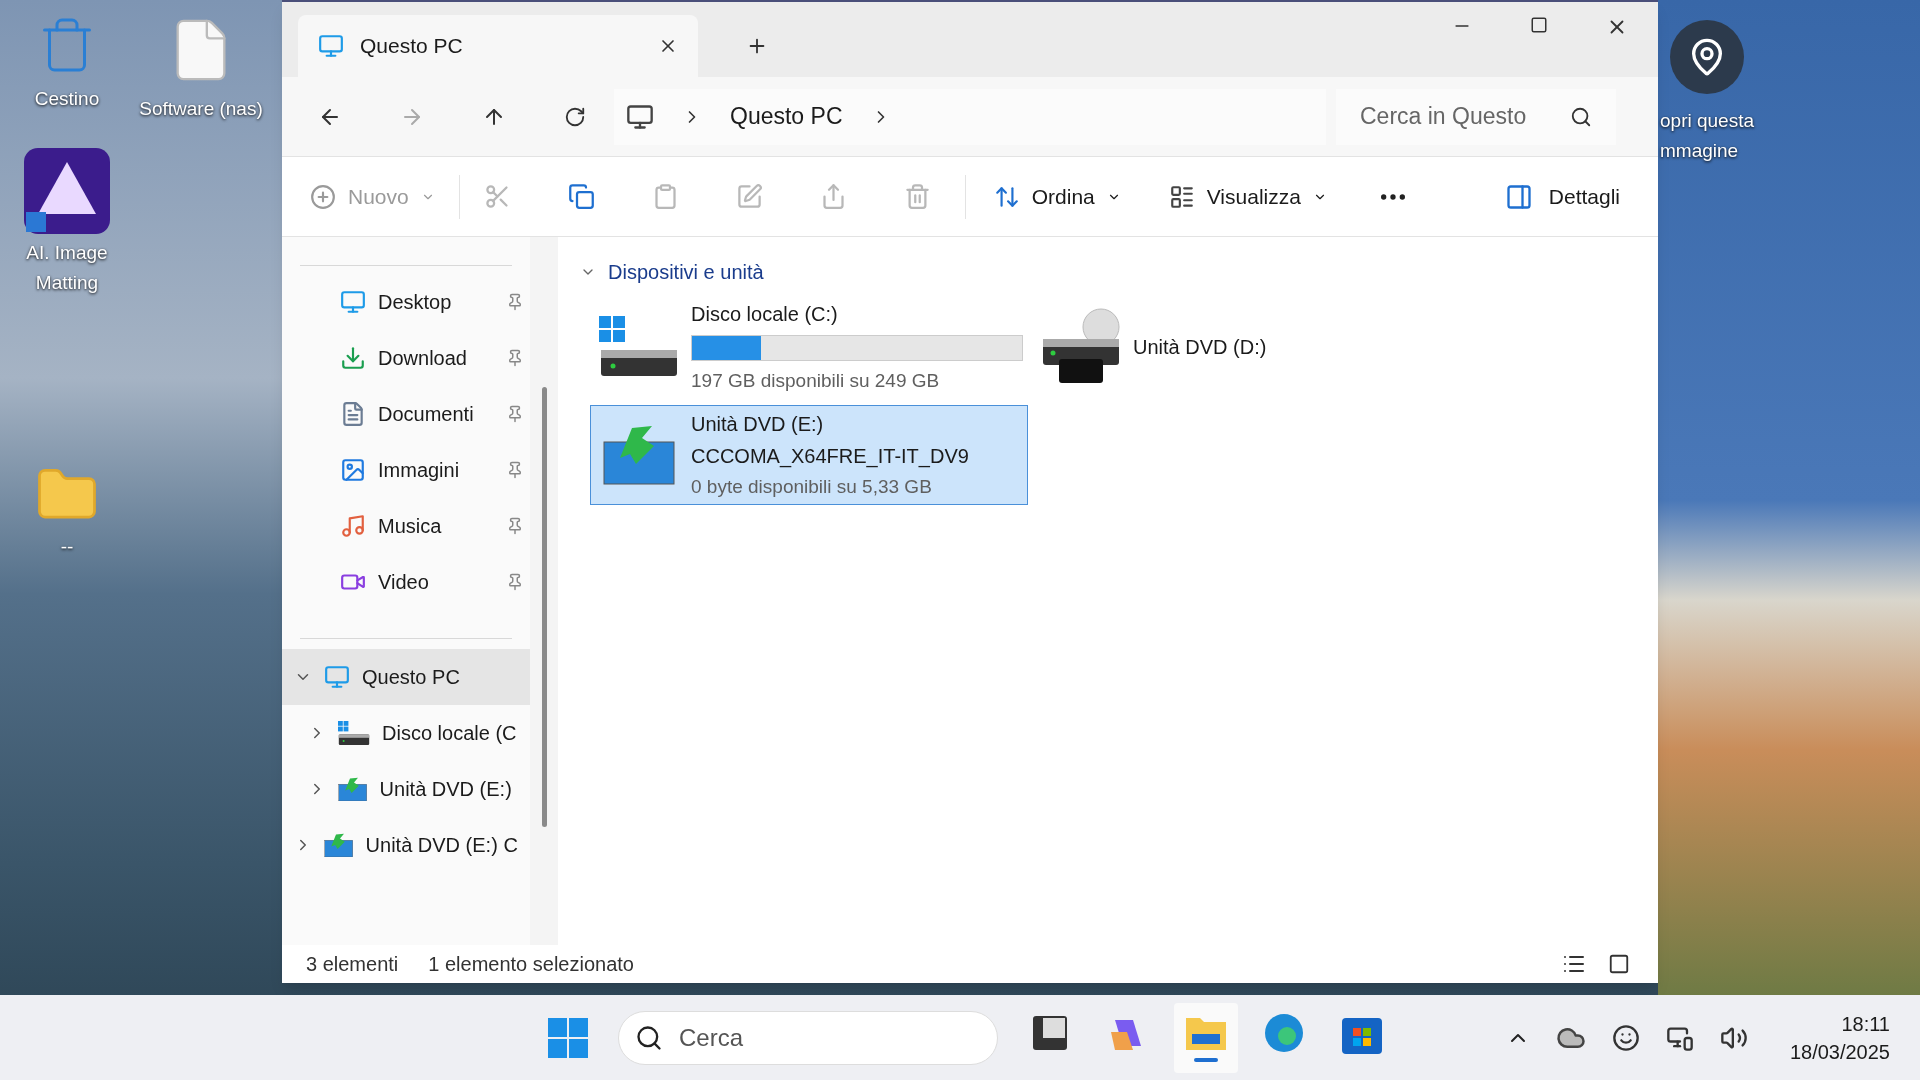 This screenshot has height=1080, width=1920. I want to click on tree-item: Questo PC, so click(406, 677).